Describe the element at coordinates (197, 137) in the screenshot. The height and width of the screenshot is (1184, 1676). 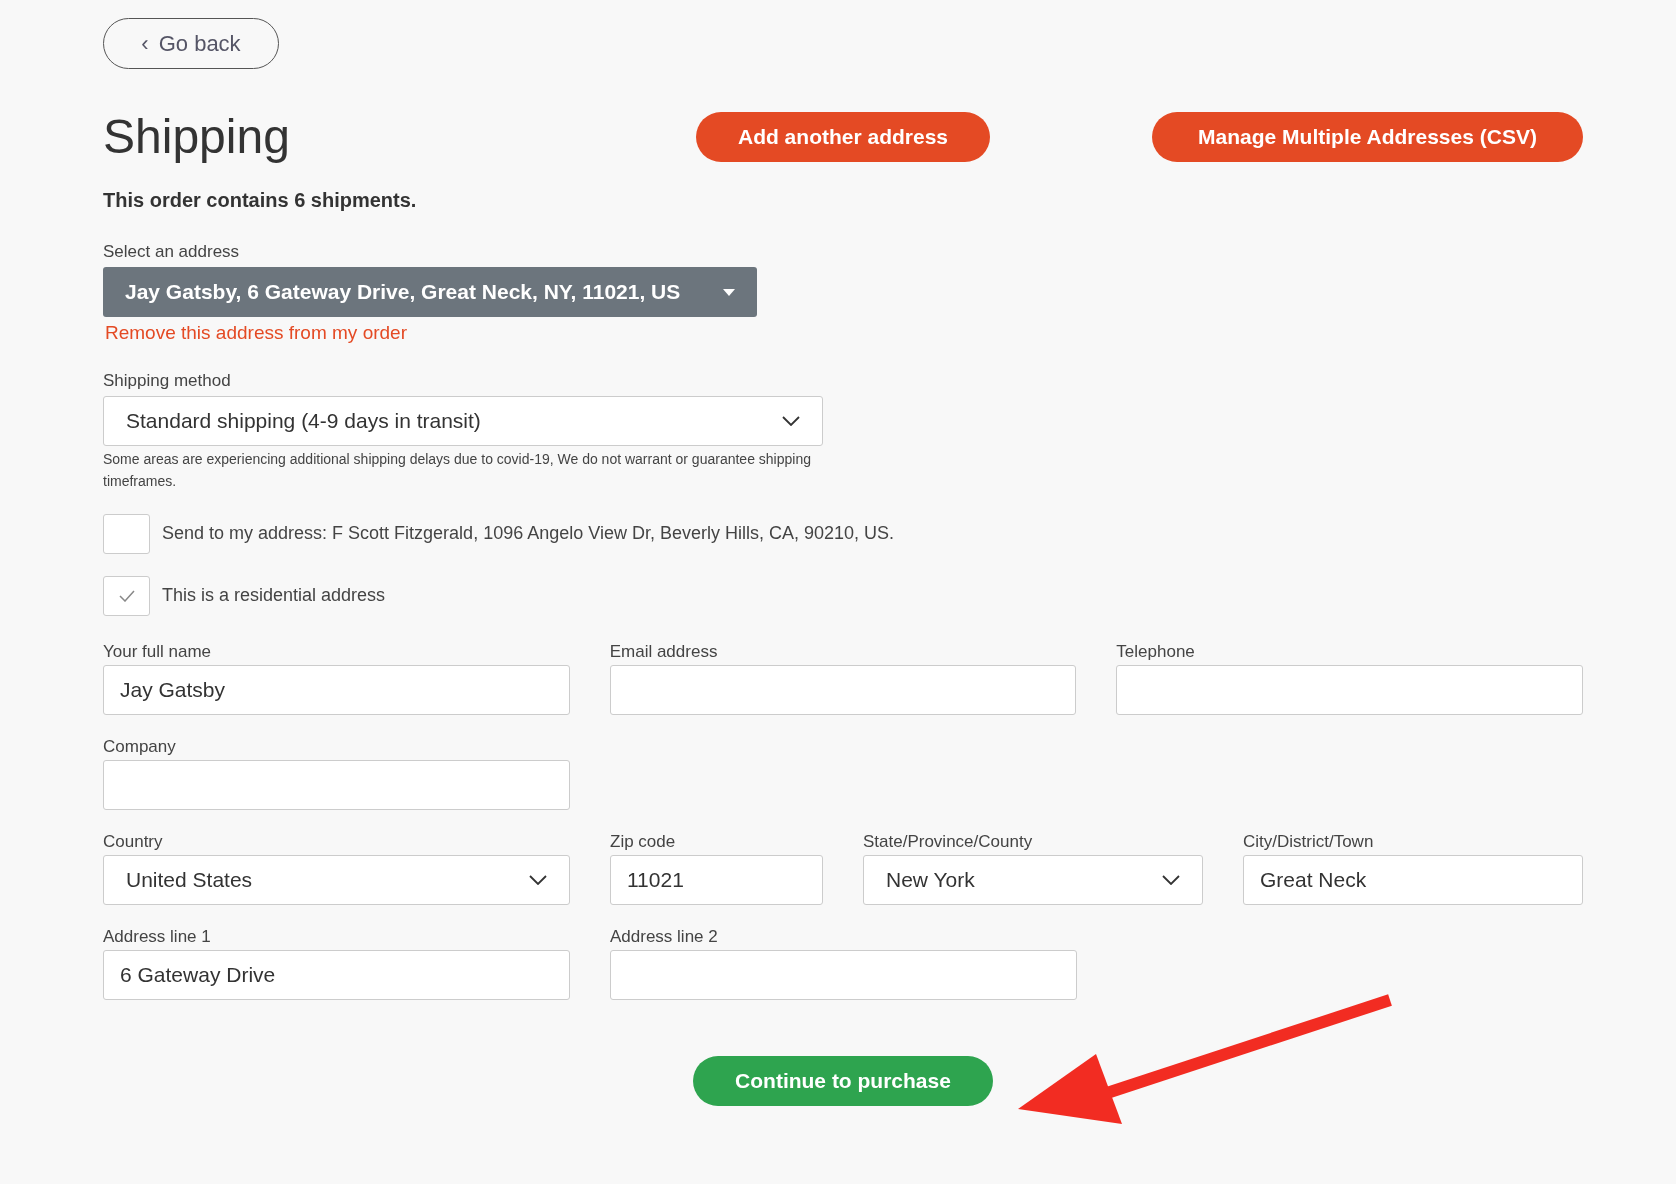
I see `page-title: Shipping` at that location.